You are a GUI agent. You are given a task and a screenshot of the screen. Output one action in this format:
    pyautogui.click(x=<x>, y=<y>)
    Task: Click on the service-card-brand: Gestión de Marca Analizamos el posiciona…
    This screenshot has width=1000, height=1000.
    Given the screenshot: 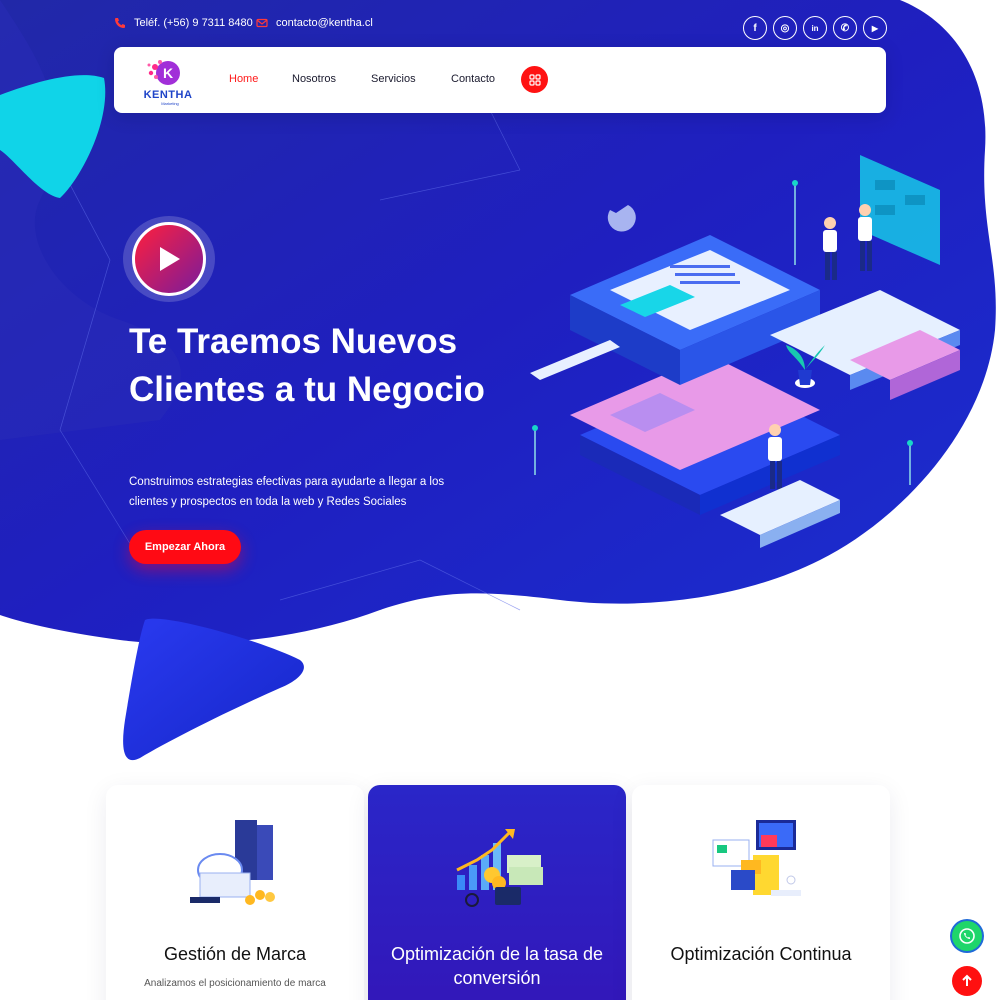 What is the action you would take?
    pyautogui.click(x=235, y=892)
    